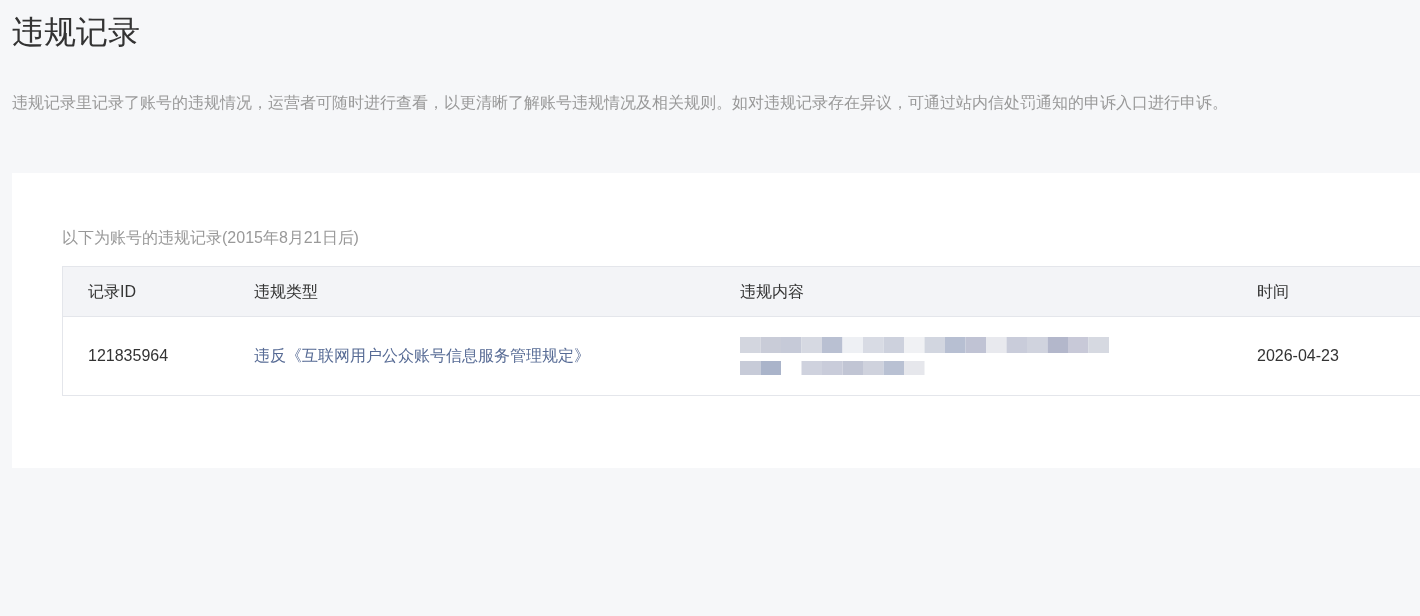  I want to click on column-header: 时间, so click(1273, 291).